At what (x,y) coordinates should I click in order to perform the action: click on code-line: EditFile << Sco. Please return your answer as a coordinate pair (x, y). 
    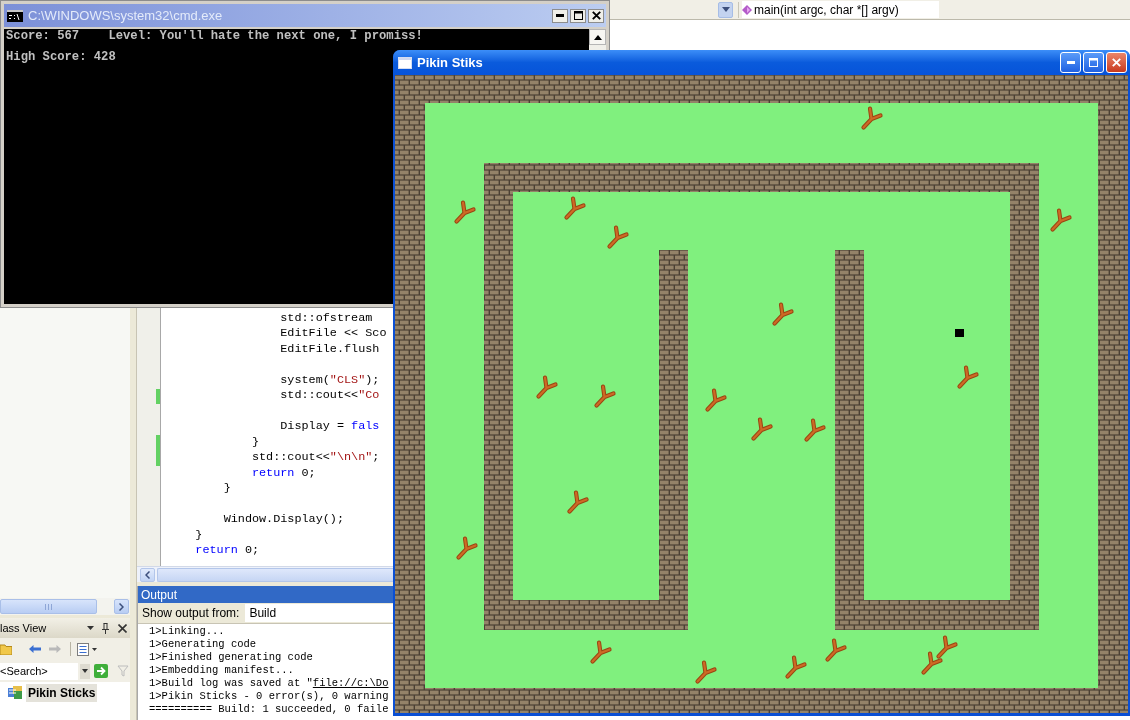
    Looking at the image, I should click on (333, 334).